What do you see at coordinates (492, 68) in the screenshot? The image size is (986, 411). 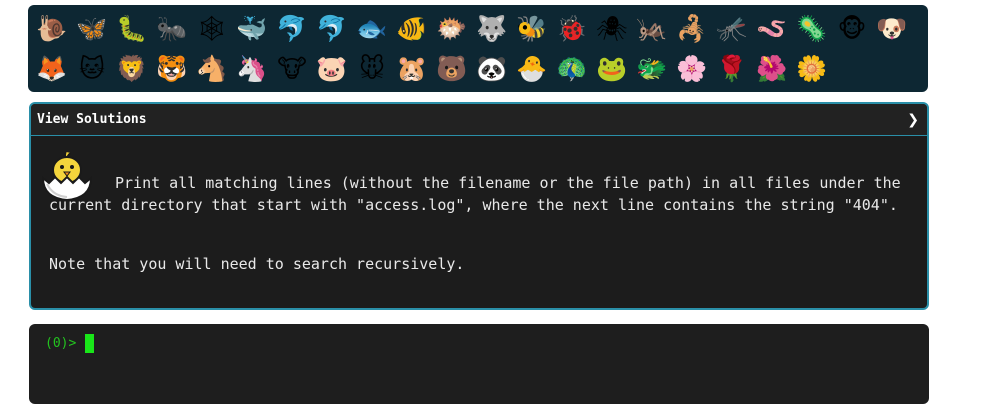 I see `emoji-option-row2-12-icon: 🐼` at bounding box center [492, 68].